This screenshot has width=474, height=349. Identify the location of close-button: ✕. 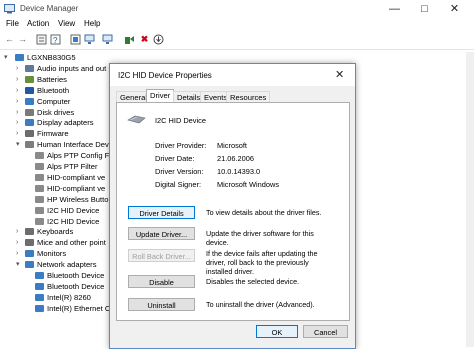
(454, 9).